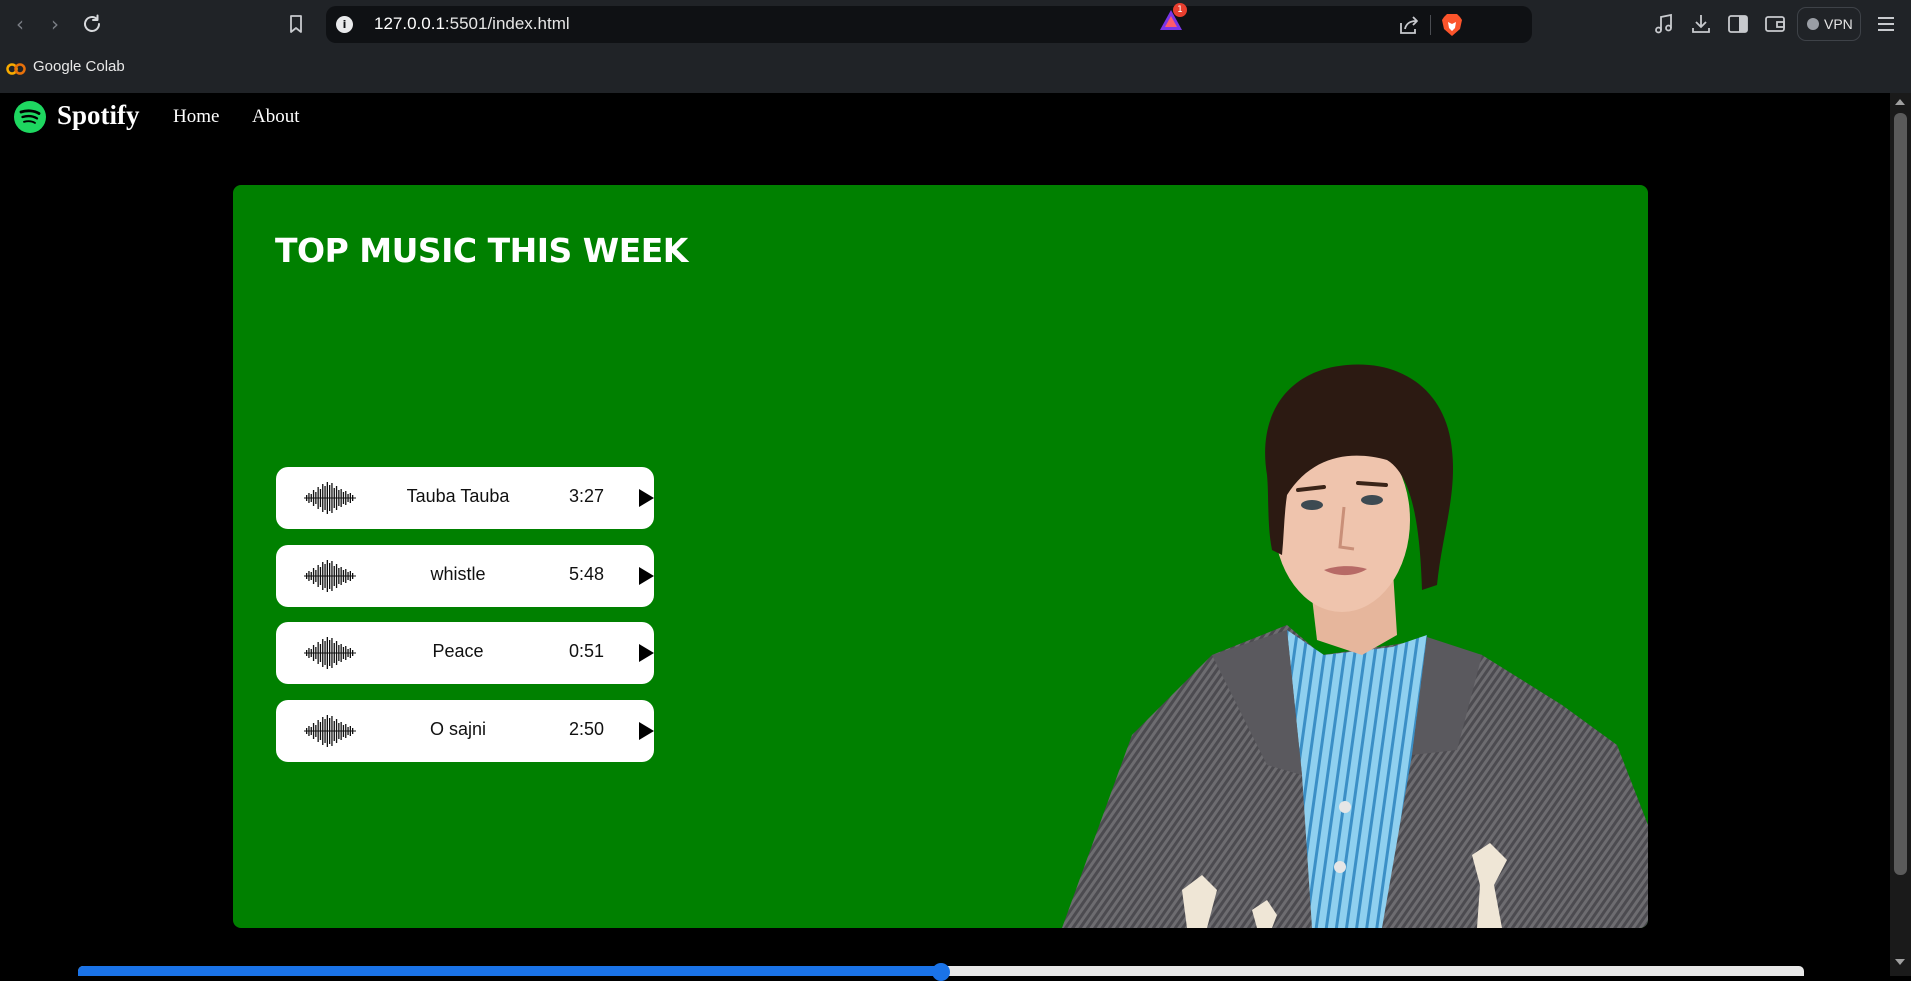 The width and height of the screenshot is (1911, 981). I want to click on url-divider, so click(1430, 25).